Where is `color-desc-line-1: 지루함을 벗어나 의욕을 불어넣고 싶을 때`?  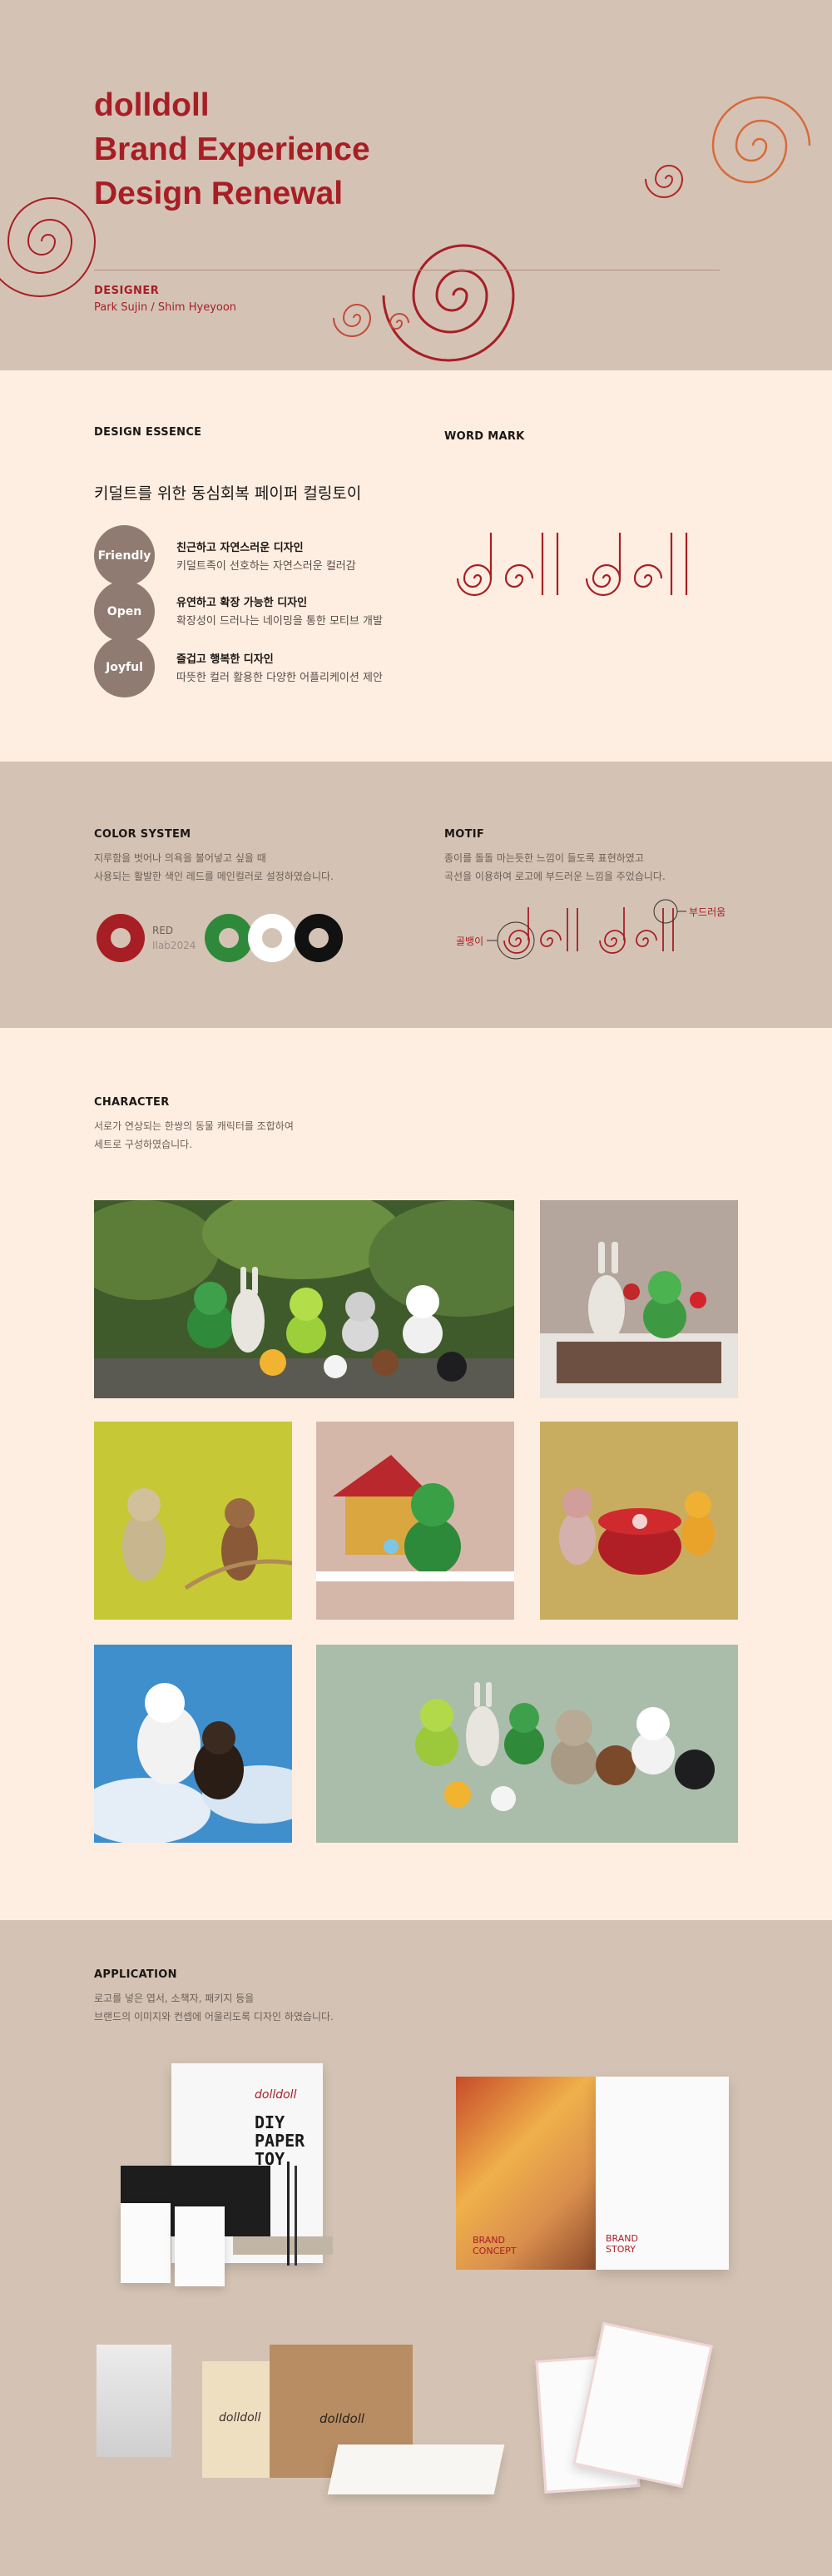 color-desc-line-1: 지루함을 벗어나 의욕을 불어넣고 싶을 때 is located at coordinates (180, 858).